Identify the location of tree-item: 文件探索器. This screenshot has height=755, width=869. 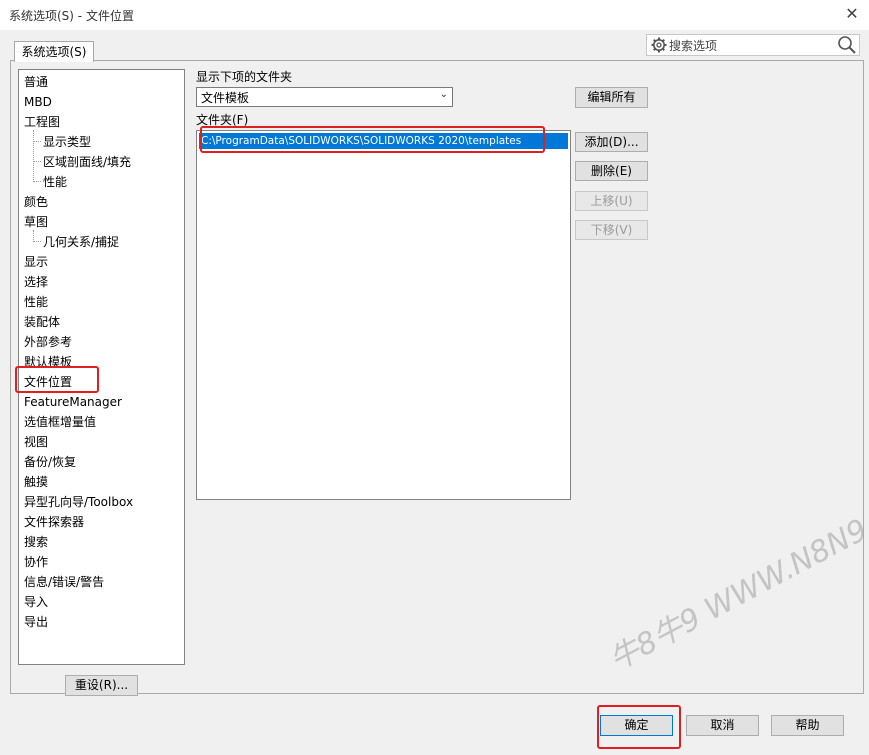
(54, 522).